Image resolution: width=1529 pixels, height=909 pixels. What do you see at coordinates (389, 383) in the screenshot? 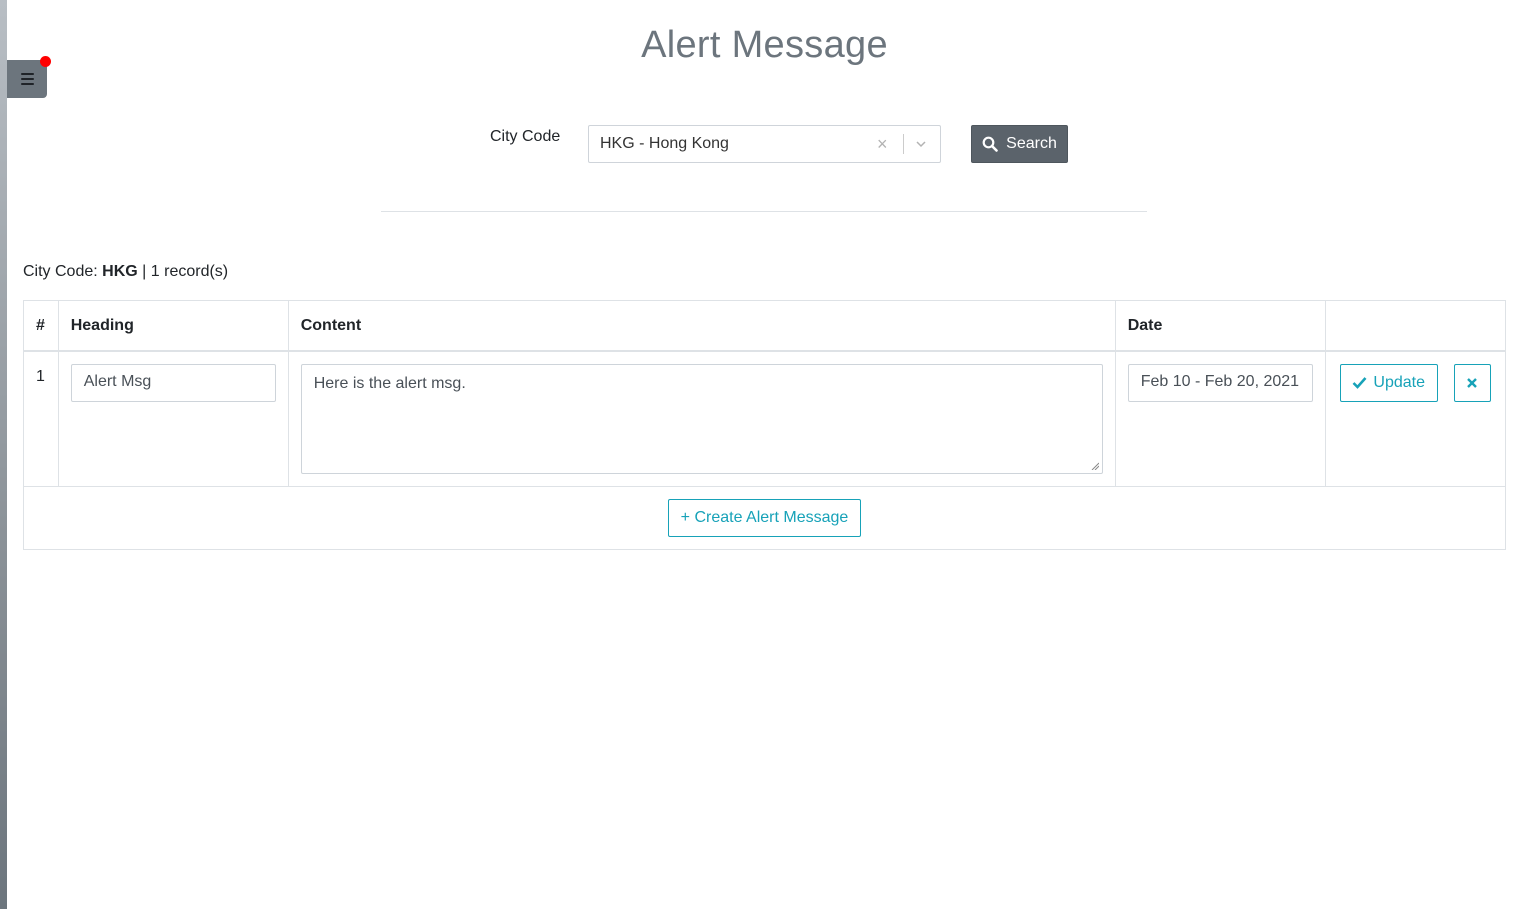
I see `content-text: Here is the alert msg.` at bounding box center [389, 383].